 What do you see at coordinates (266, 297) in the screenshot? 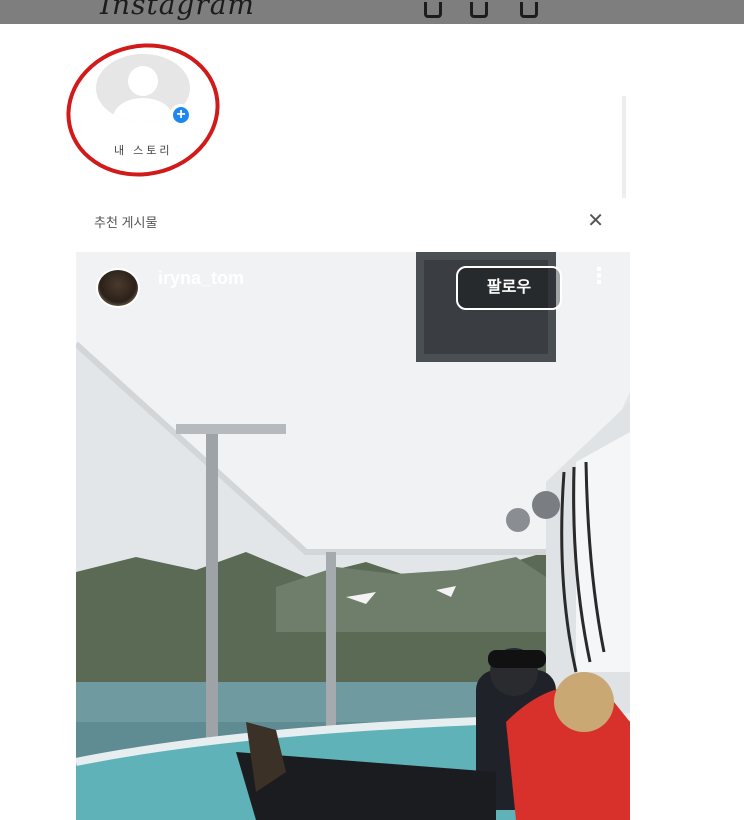
I see `post-audio-label: altego_music • Toxic x Dark Horse` at bounding box center [266, 297].